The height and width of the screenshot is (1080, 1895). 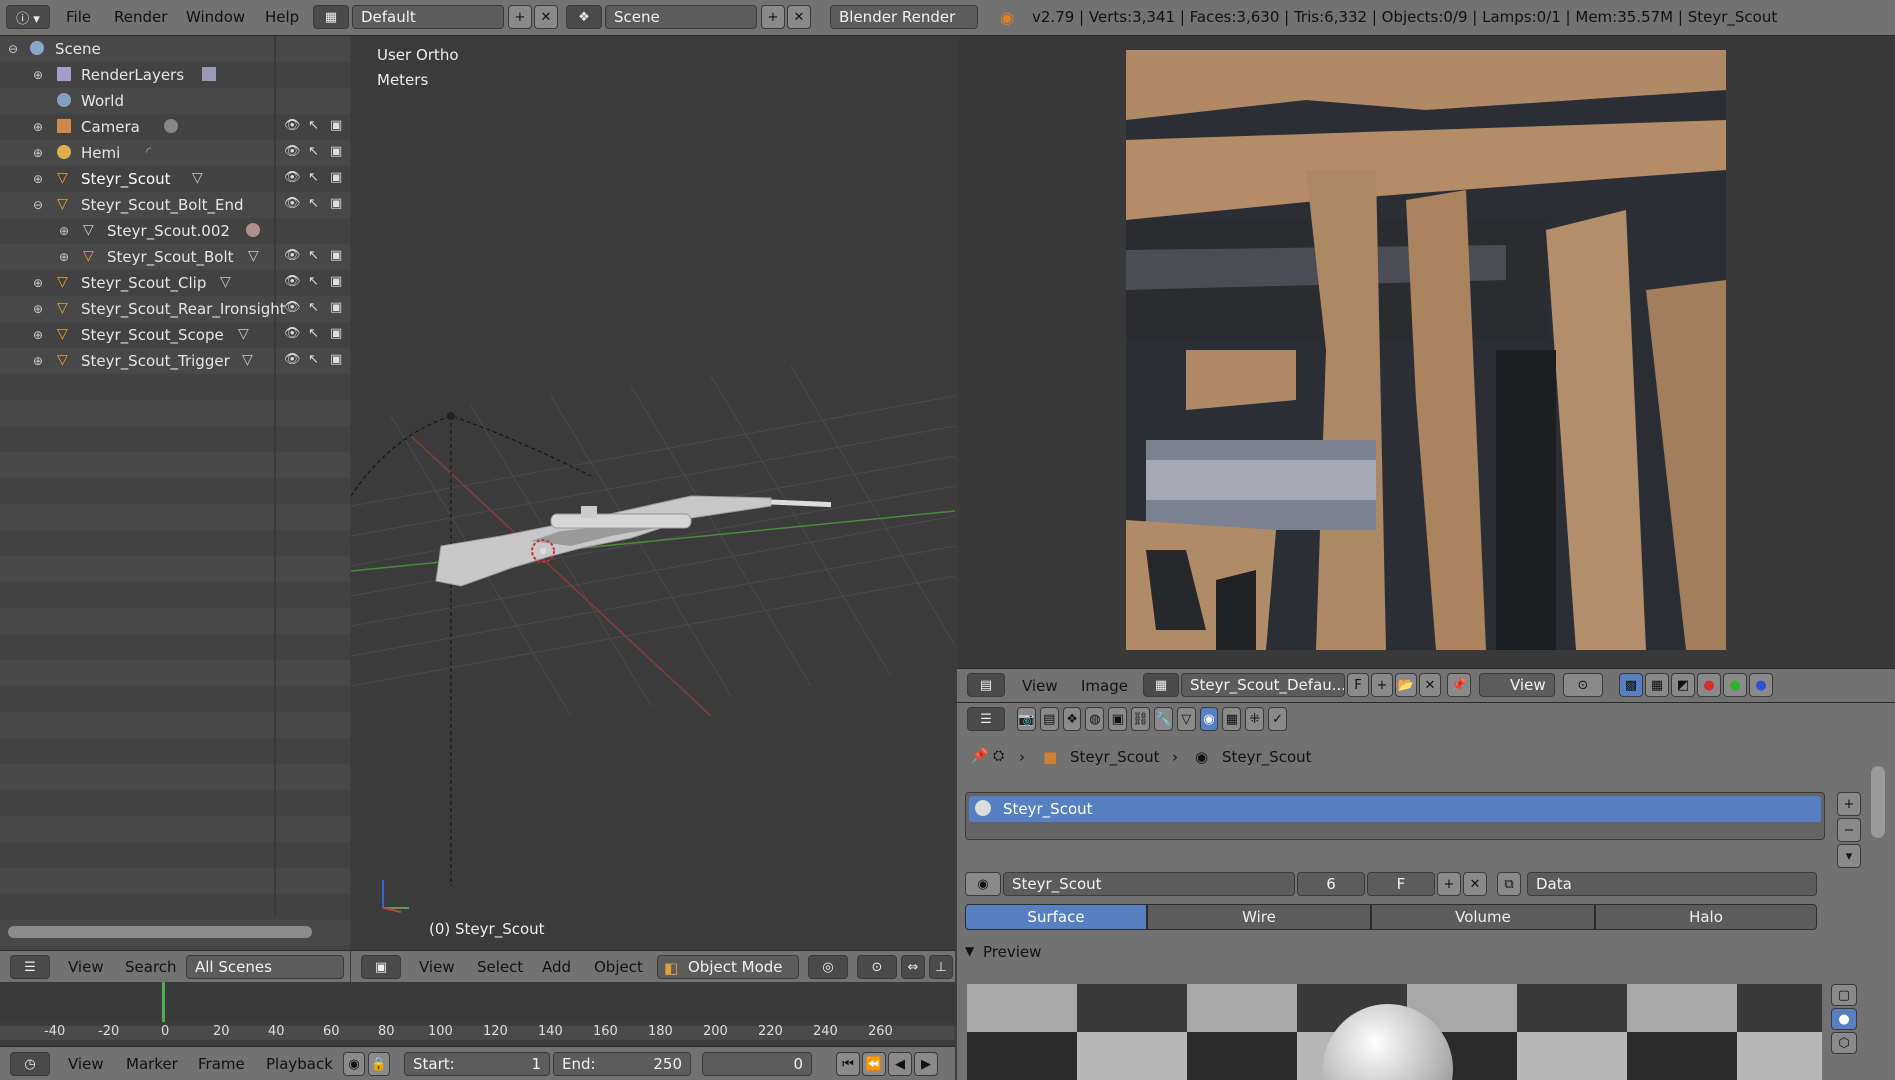 What do you see at coordinates (28, 17) in the screenshot?
I see `info-editor-icon: ⓘ ▾` at bounding box center [28, 17].